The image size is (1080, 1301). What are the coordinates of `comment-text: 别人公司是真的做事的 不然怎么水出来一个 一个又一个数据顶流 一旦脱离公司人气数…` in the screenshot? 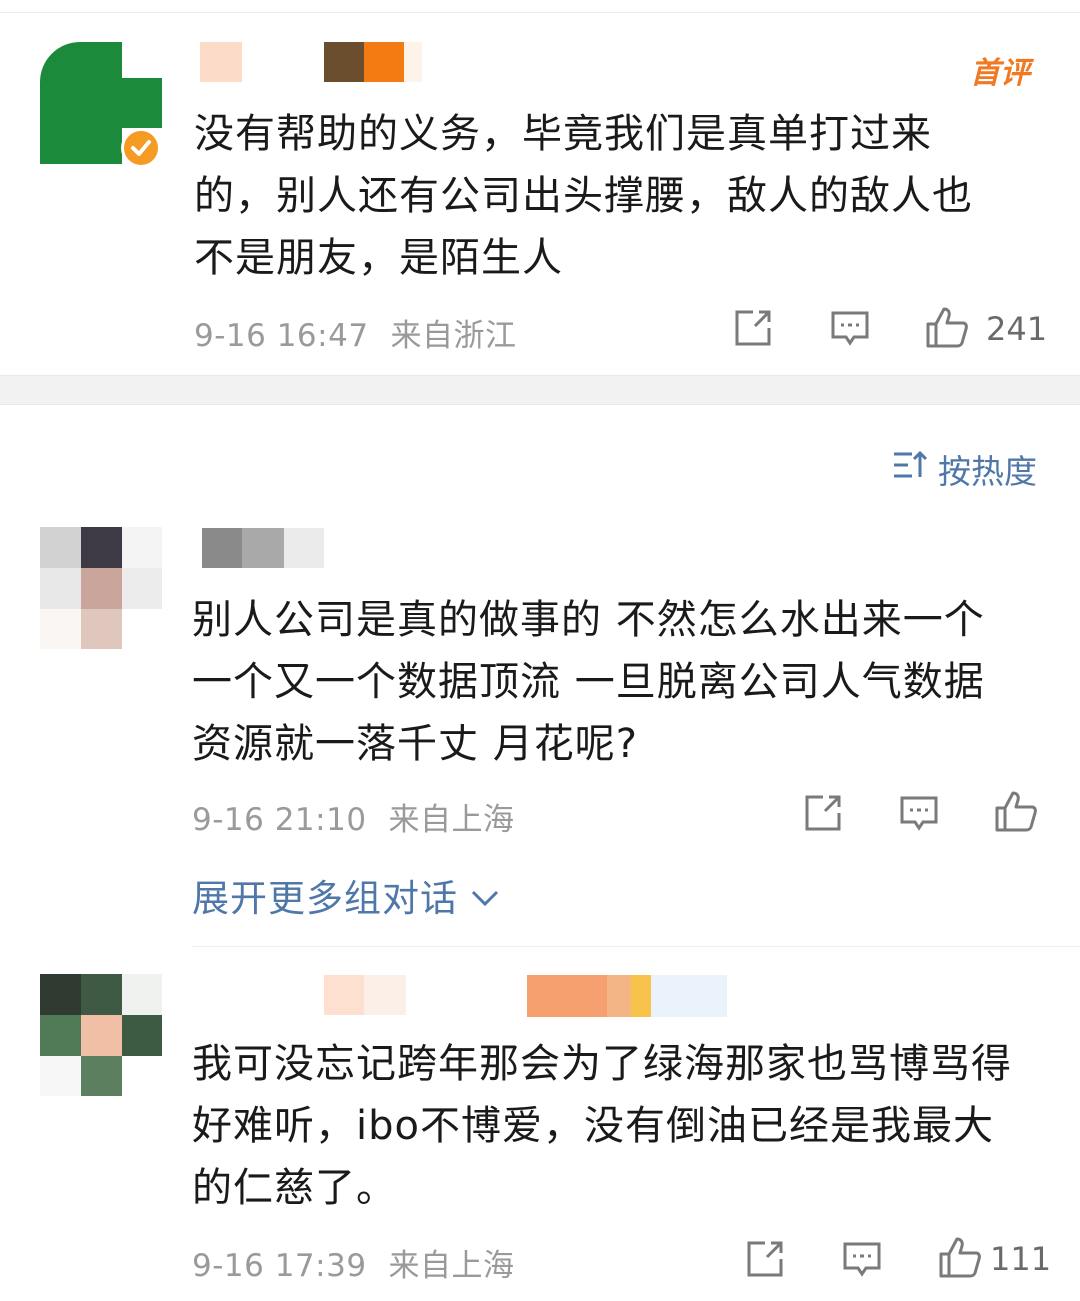 It's located at (588, 682).